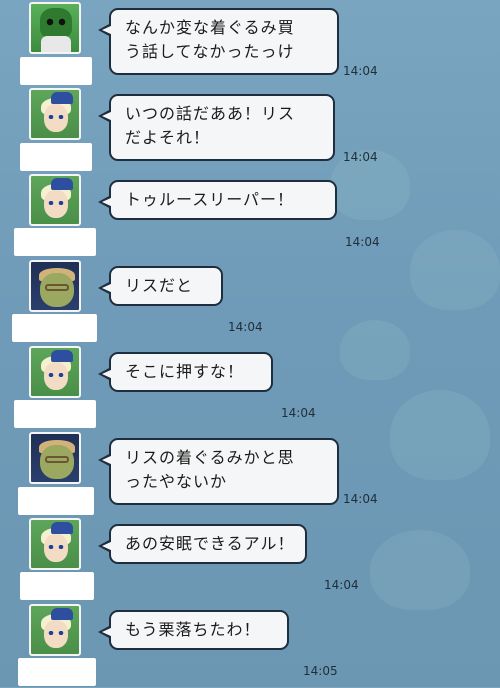 This screenshot has width=500, height=688. I want to click on chat-message: リスだと 14:04, so click(250, 301).